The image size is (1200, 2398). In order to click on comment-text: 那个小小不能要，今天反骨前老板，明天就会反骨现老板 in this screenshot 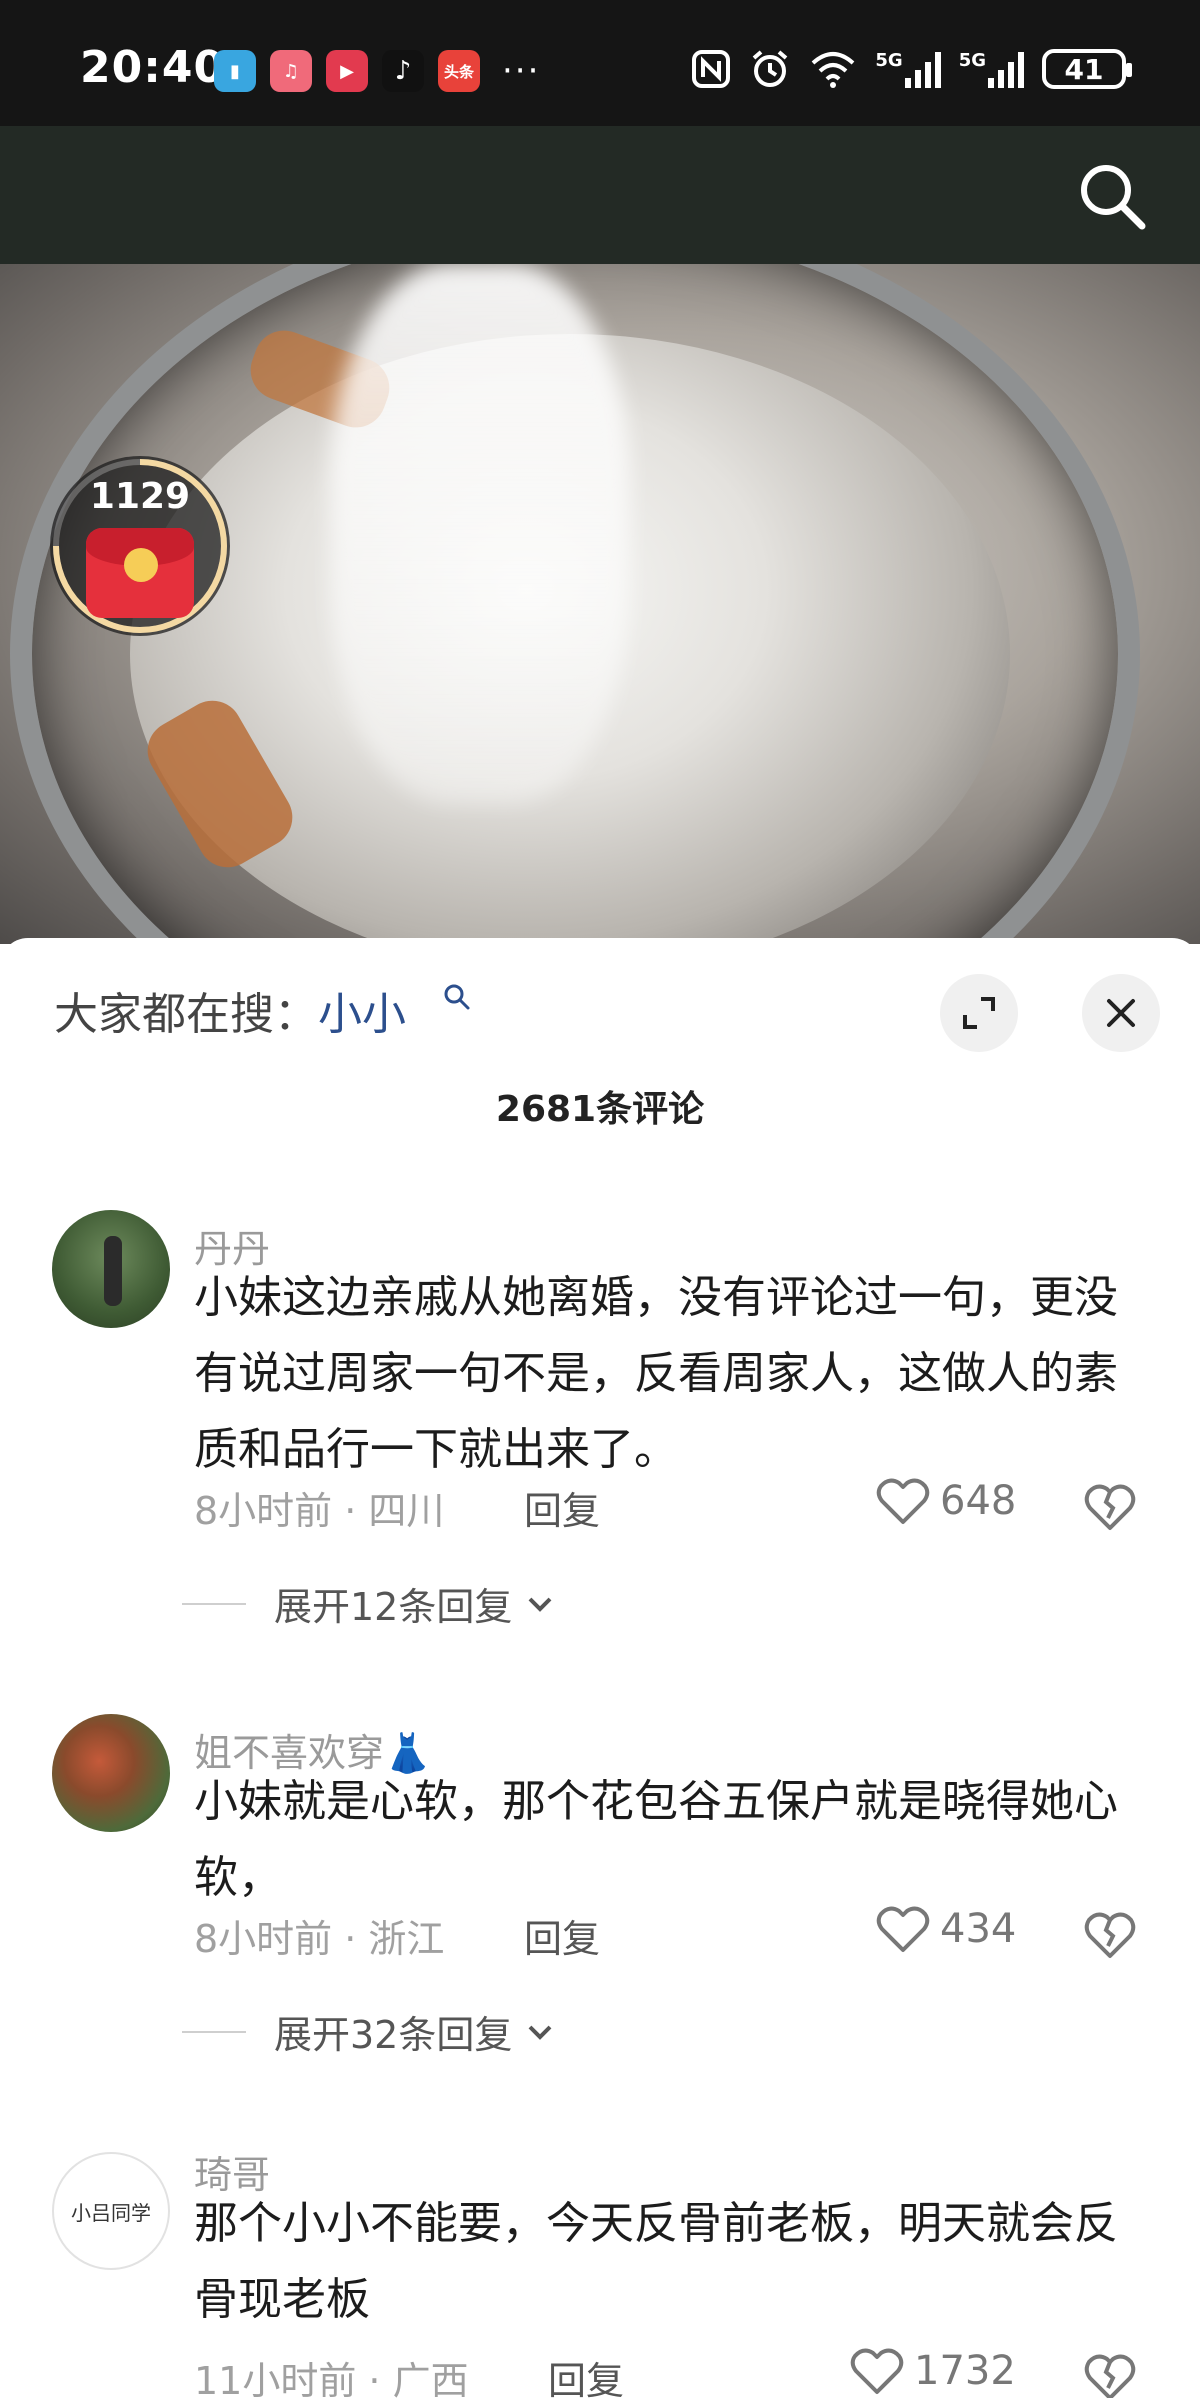, I will do `click(656, 2261)`.